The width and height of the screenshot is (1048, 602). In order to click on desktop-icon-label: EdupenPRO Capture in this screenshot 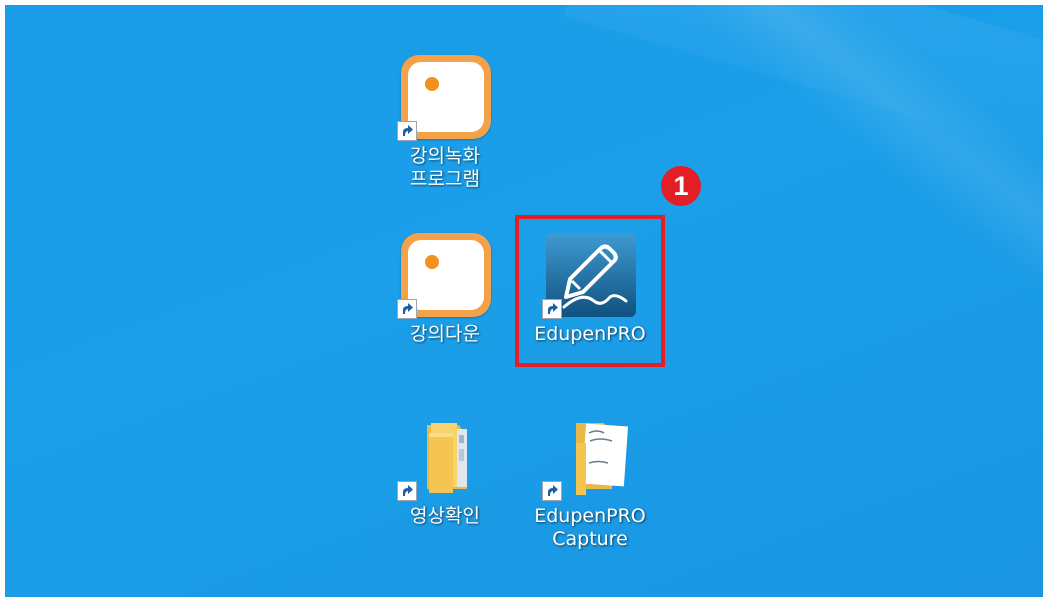, I will do `click(590, 527)`.